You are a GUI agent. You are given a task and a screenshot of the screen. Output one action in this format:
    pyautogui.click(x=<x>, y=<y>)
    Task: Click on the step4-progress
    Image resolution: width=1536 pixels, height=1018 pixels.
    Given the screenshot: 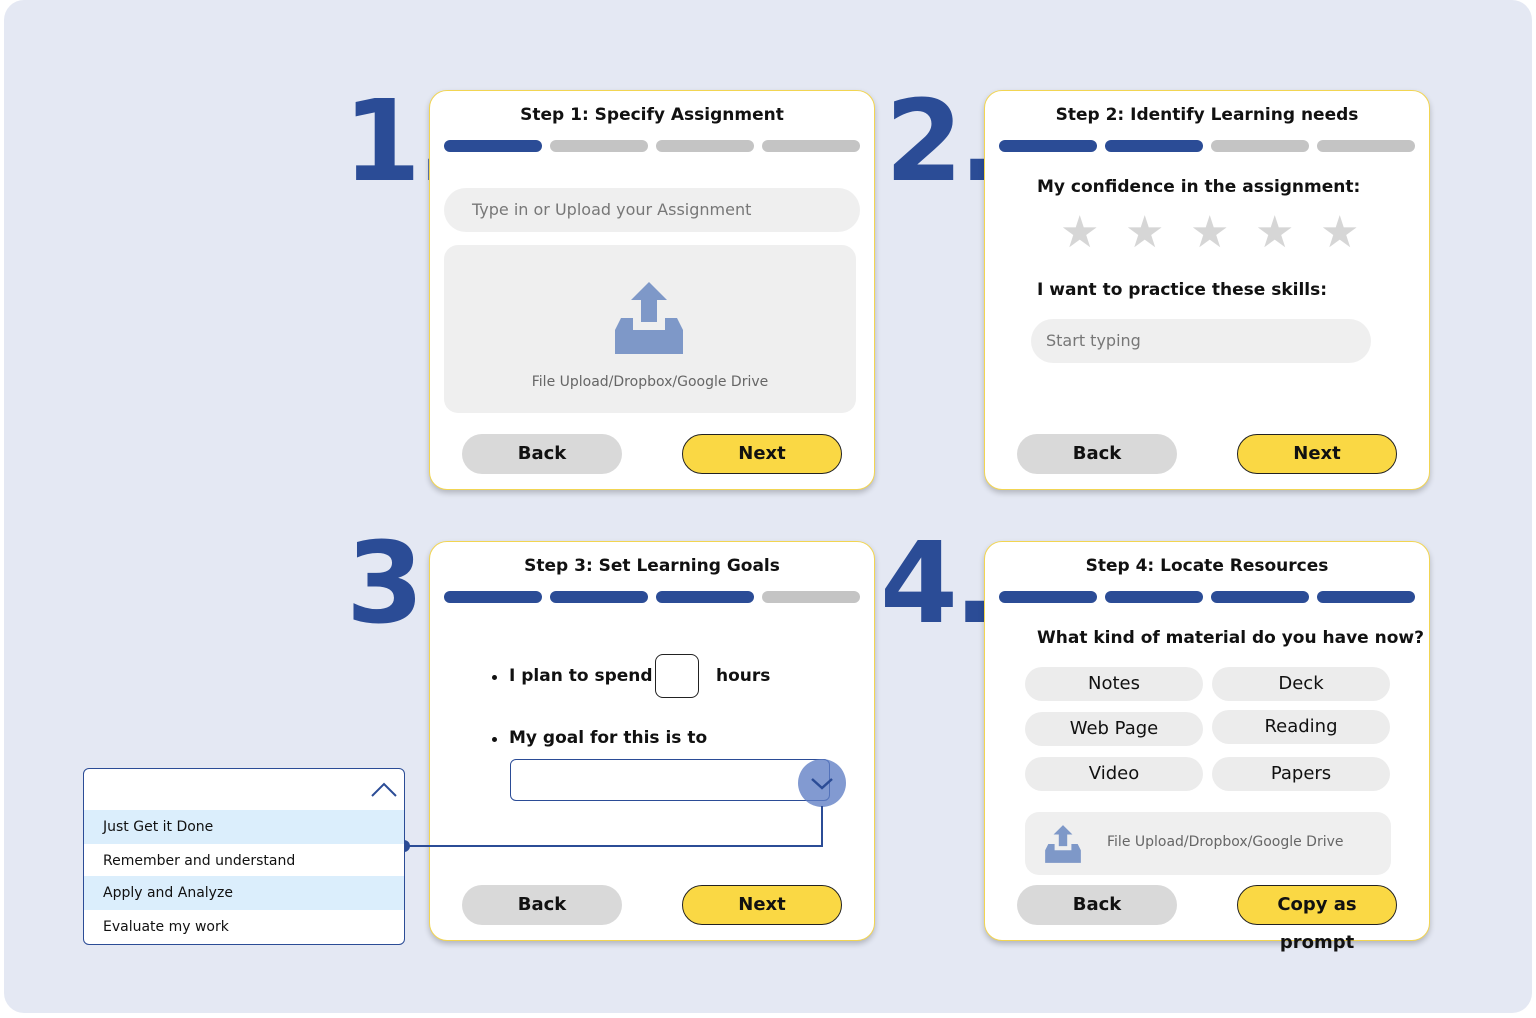 What is the action you would take?
    pyautogui.click(x=1207, y=597)
    